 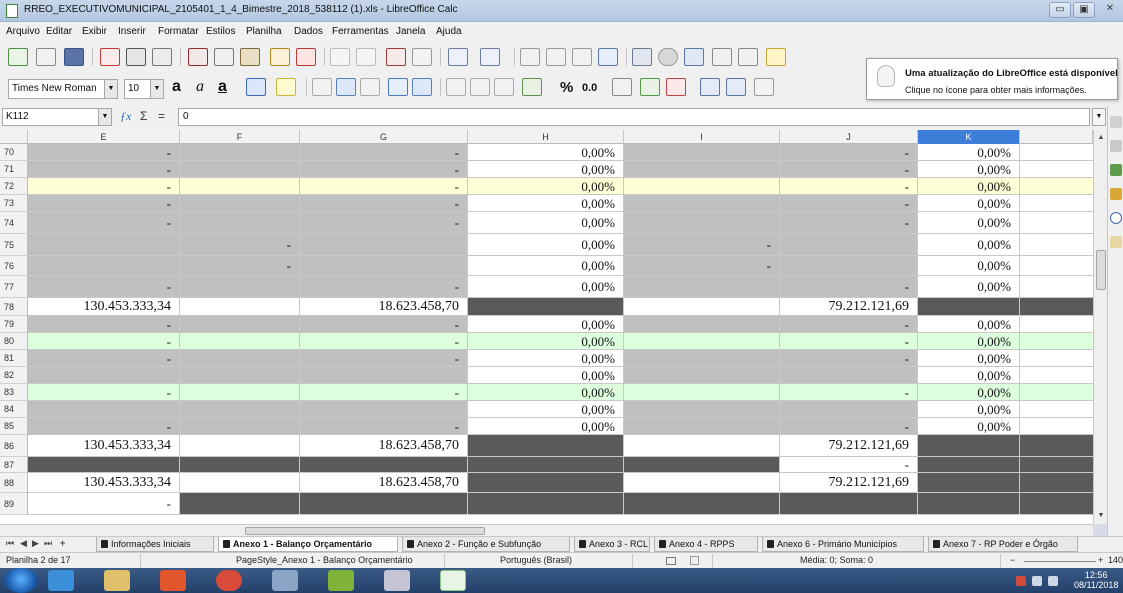 What do you see at coordinates (458, 57) in the screenshot?
I see `row-icon` at bounding box center [458, 57].